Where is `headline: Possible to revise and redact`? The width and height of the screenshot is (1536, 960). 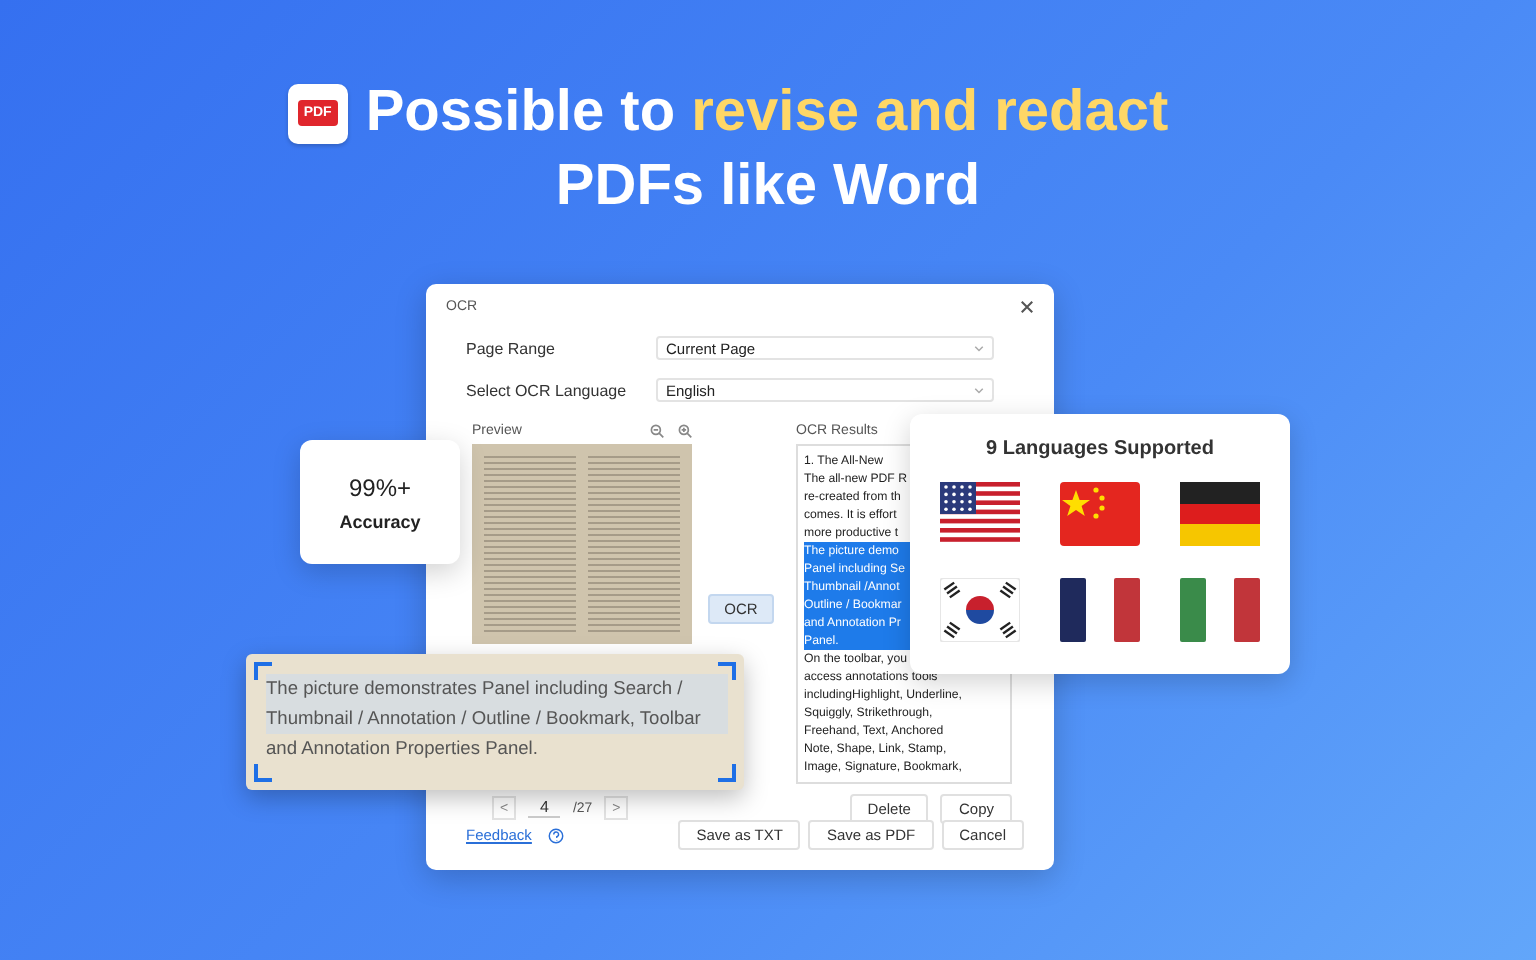
headline: Possible to revise and redact is located at coordinates (767, 113).